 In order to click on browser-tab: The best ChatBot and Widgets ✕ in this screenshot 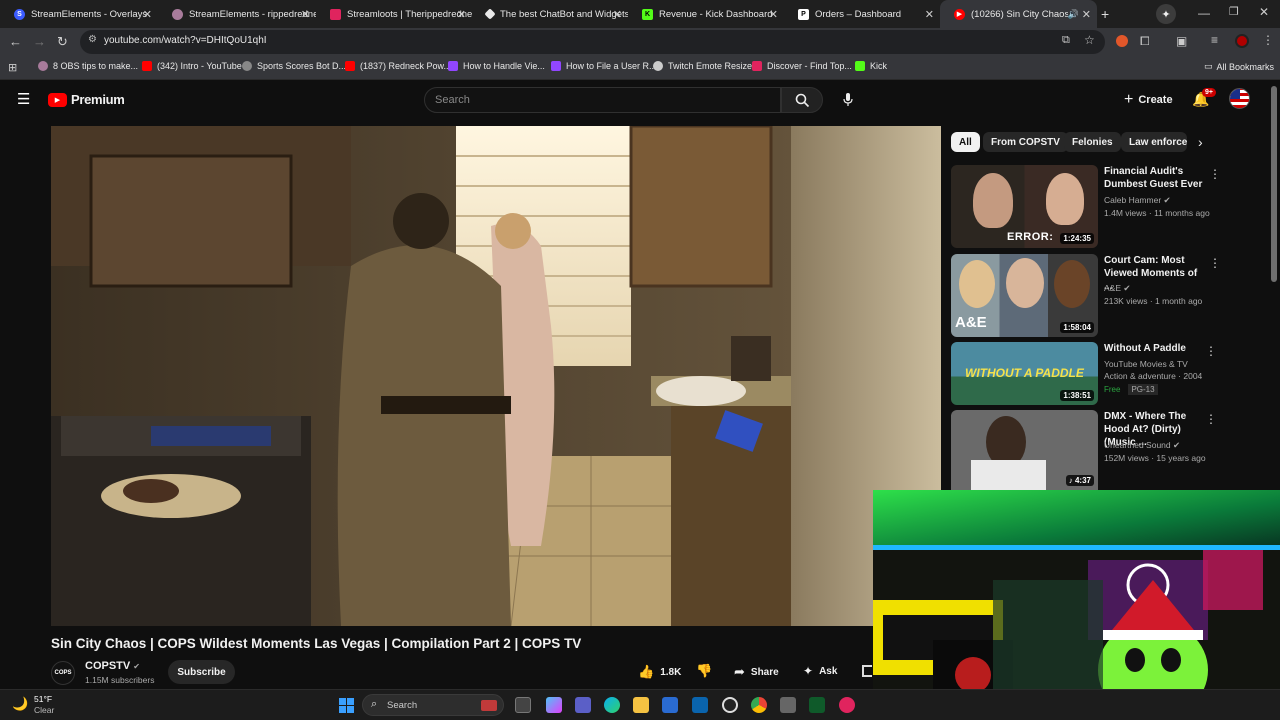, I will do `click(550, 14)`.